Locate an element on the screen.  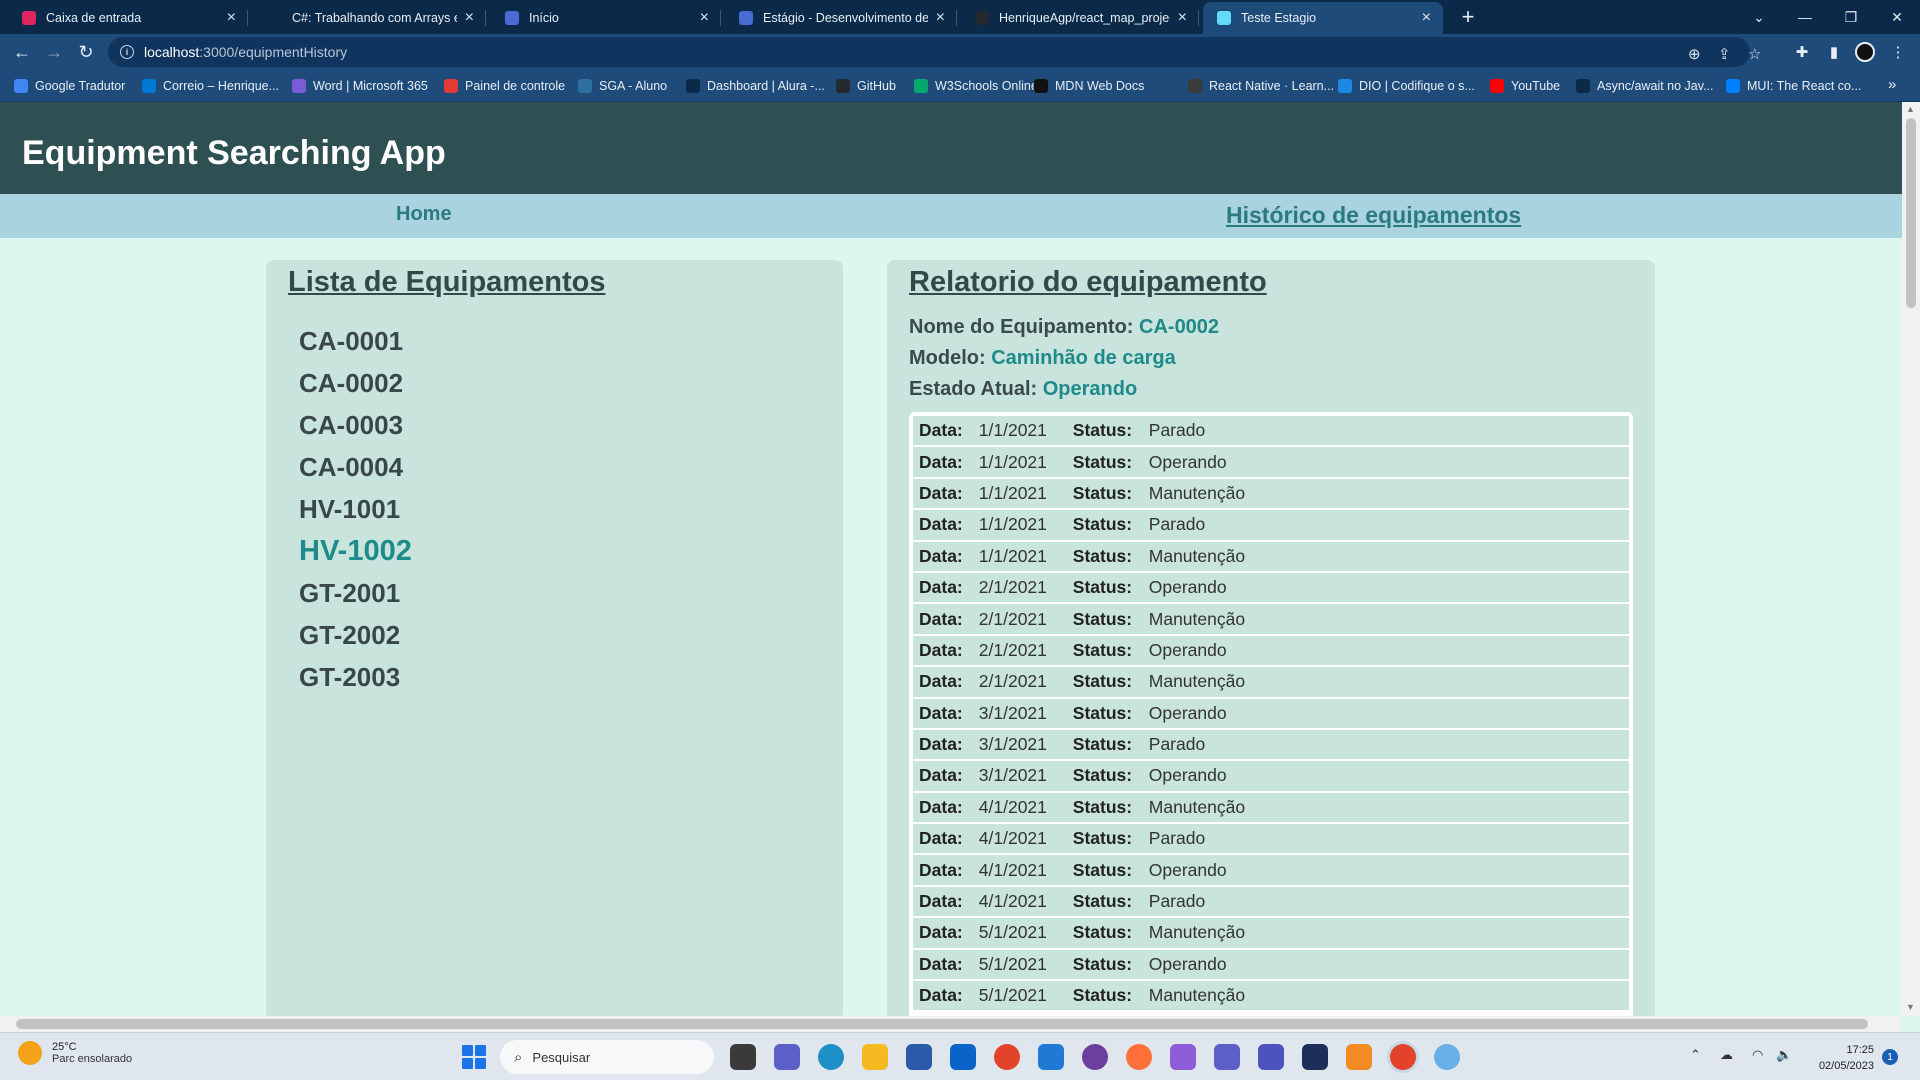
browser-tab: Caixa de entrada × is located at coordinates (128, 18).